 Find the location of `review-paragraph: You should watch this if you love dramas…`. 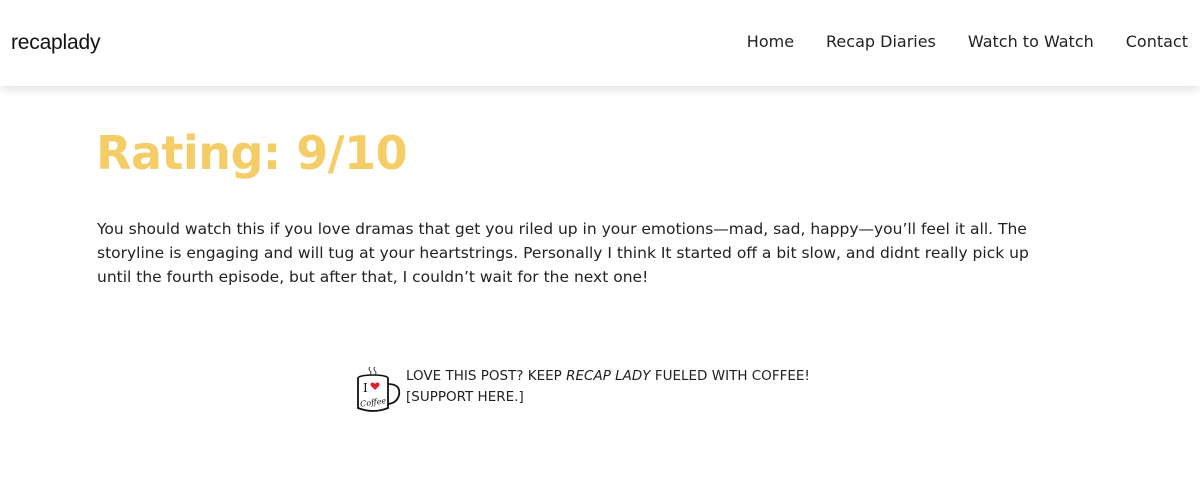

review-paragraph: You should watch this if you love dramas… is located at coordinates (563, 253).